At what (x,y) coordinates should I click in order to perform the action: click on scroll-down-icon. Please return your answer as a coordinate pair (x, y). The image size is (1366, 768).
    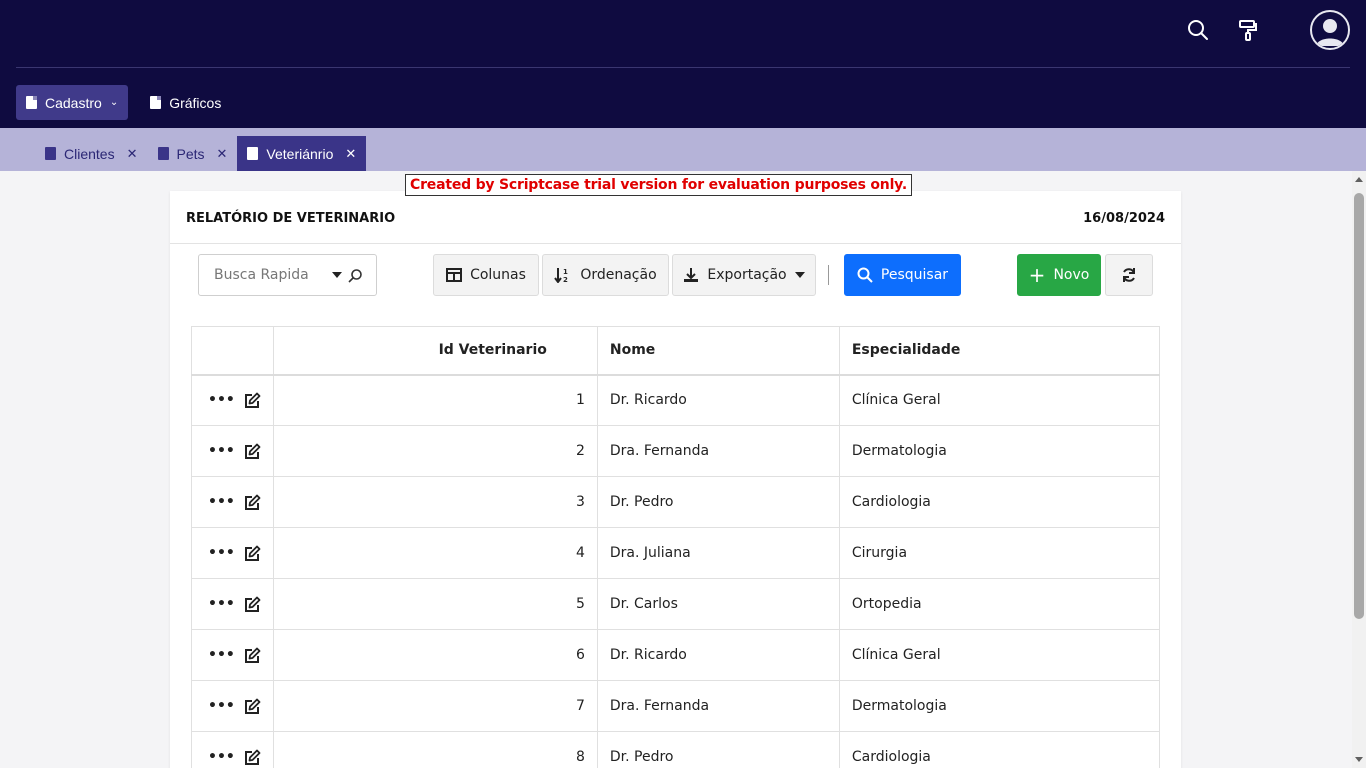
    Looking at the image, I should click on (1359, 759).